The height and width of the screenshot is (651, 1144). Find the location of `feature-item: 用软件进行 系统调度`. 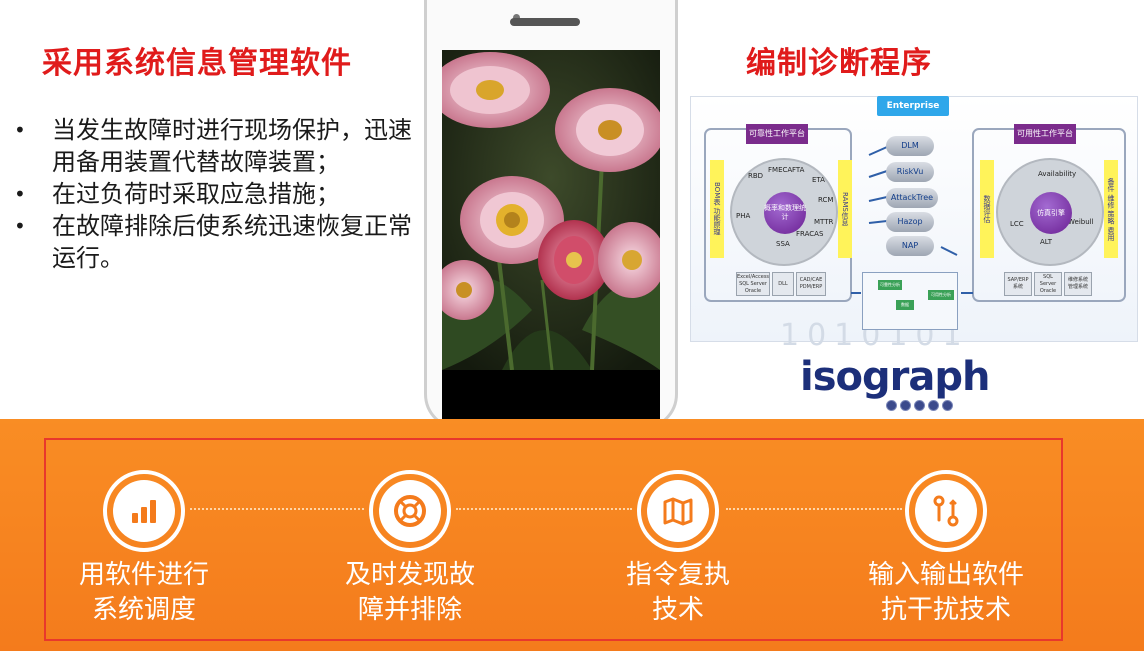

feature-item: 用软件进行 系统调度 is located at coordinates (144, 549).